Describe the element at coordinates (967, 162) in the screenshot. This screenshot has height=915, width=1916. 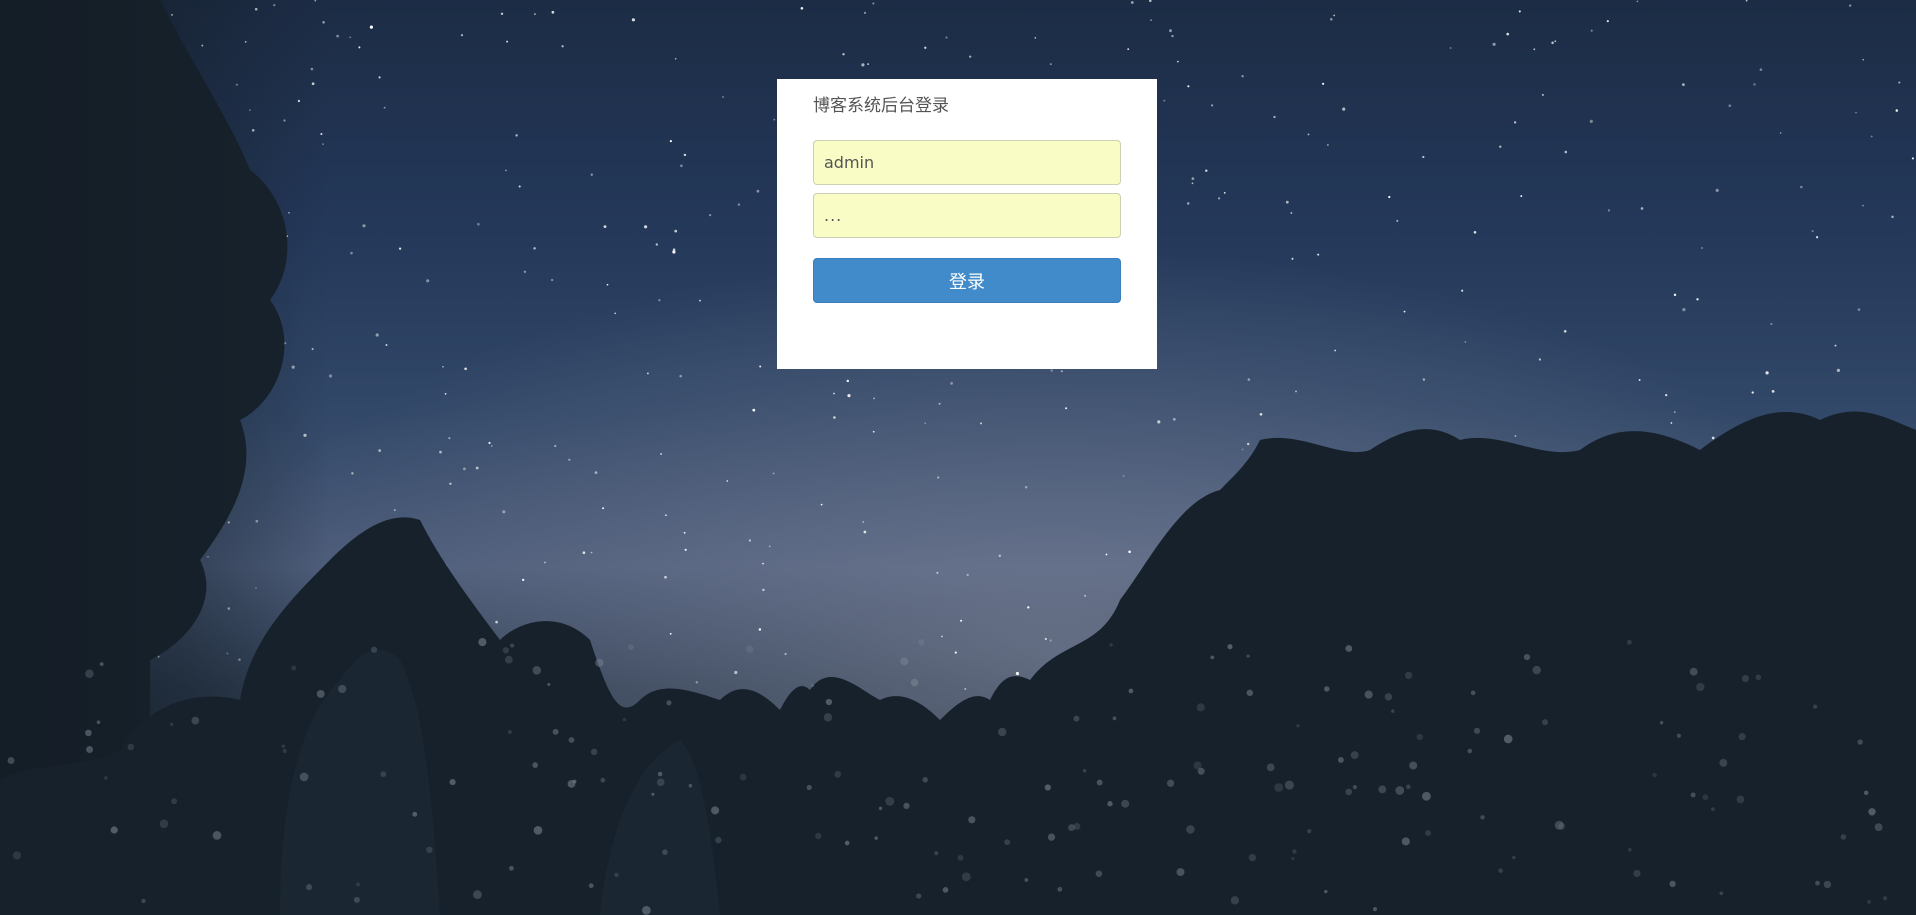
I see `username-field` at that location.